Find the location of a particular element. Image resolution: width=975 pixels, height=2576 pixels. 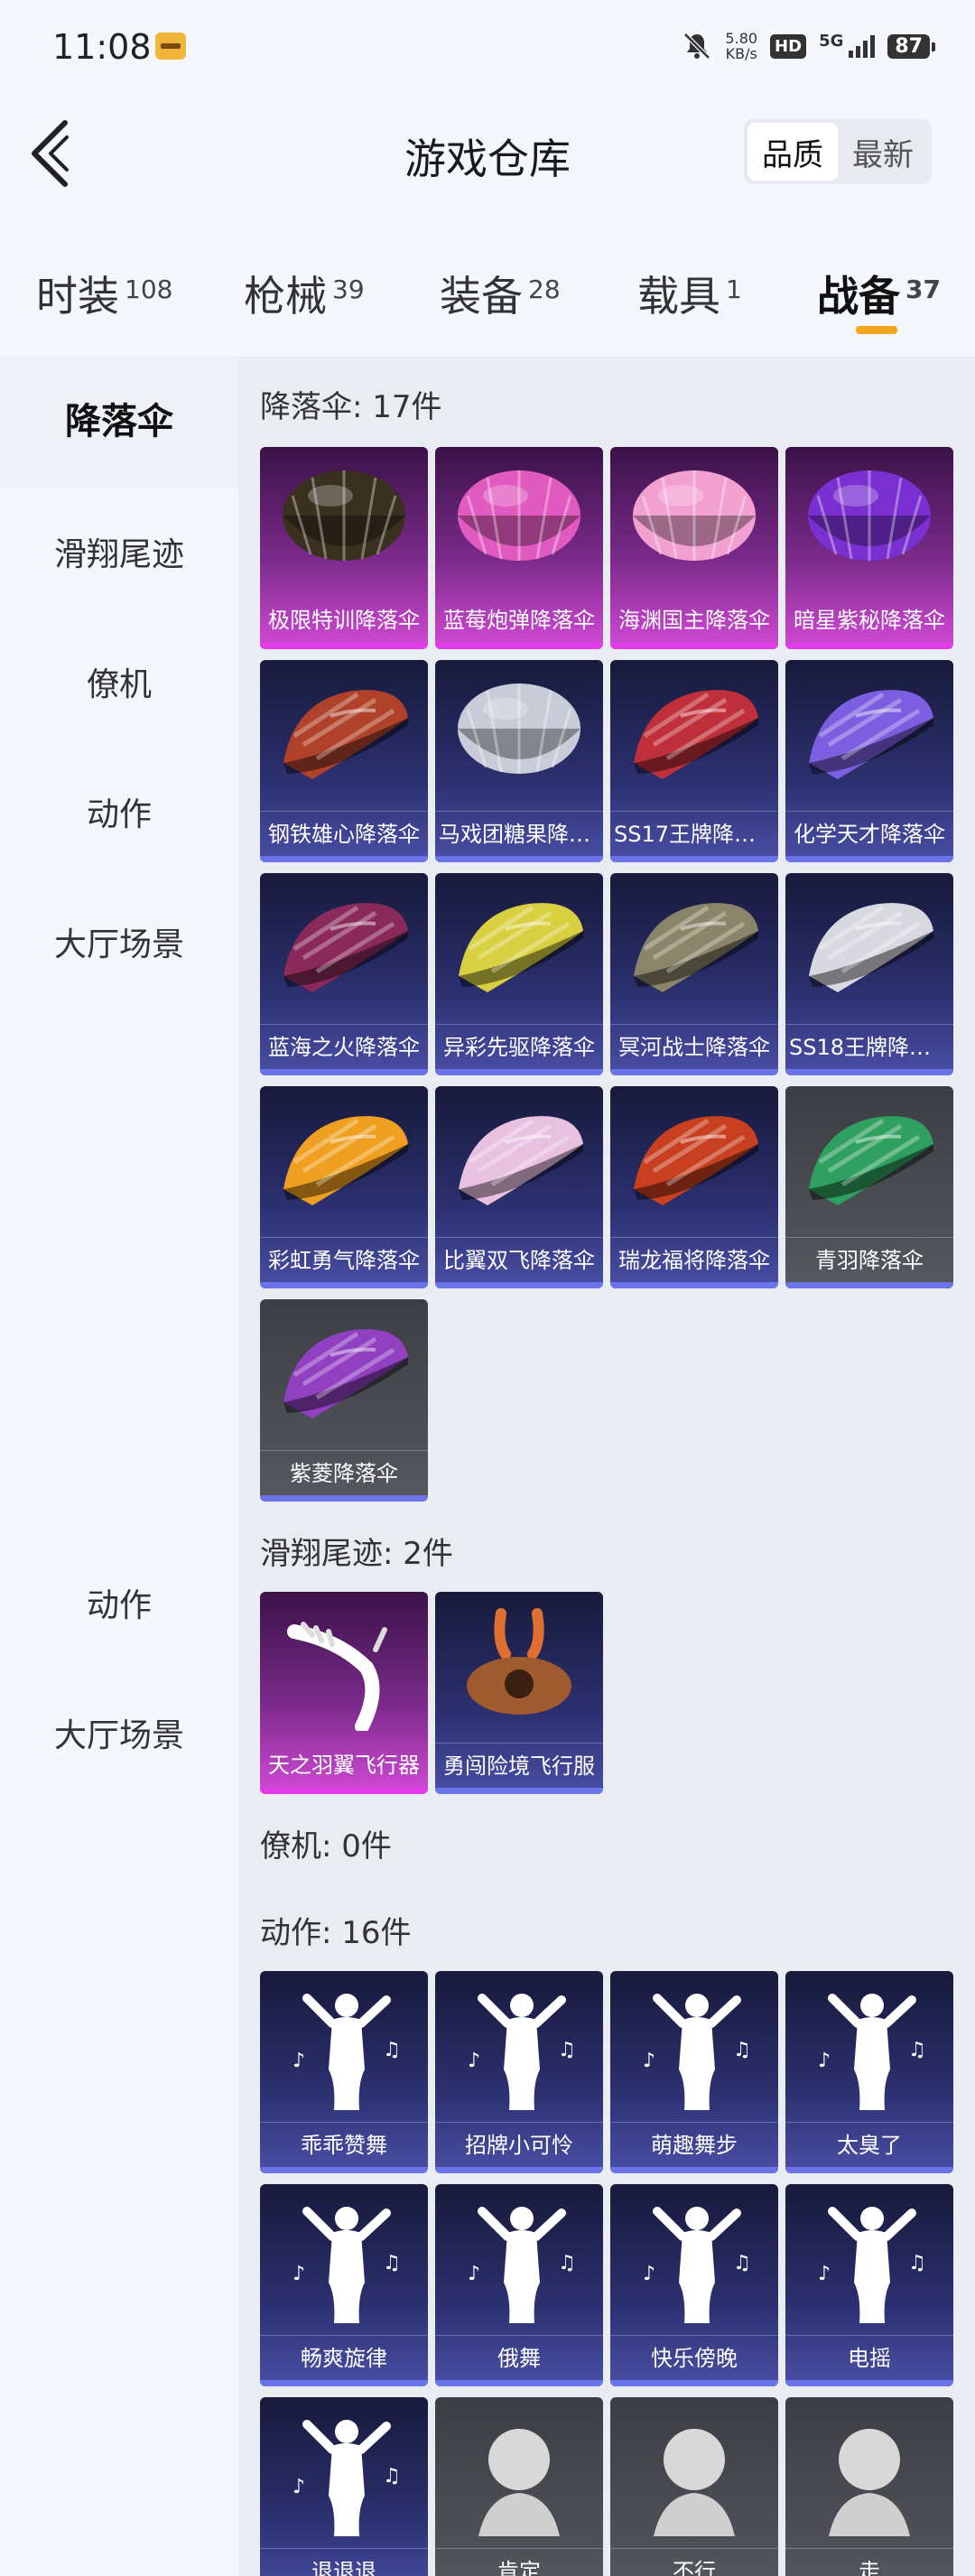

sidebar-item-wingman: 僚机 is located at coordinates (119, 681).